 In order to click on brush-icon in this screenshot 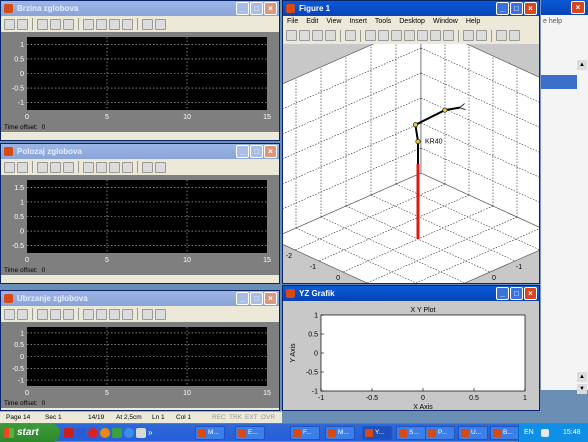, I will do `click(435, 35)`.